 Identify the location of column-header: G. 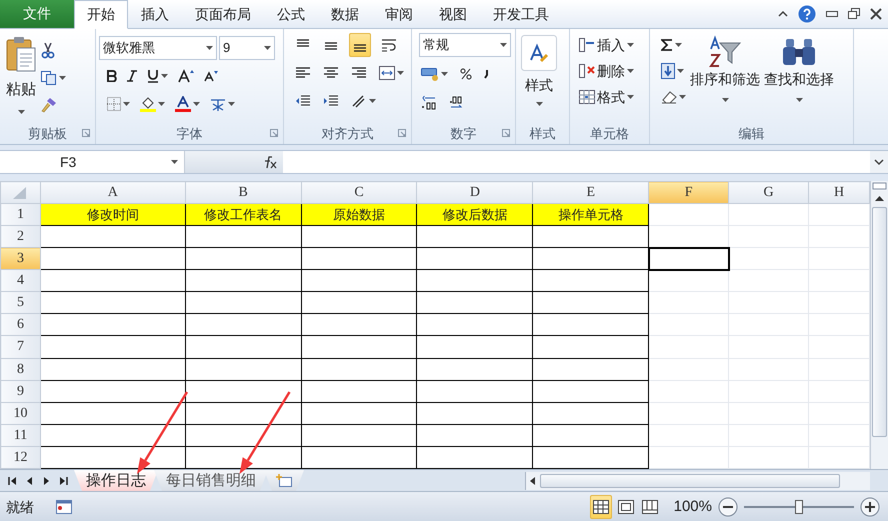
(768, 193).